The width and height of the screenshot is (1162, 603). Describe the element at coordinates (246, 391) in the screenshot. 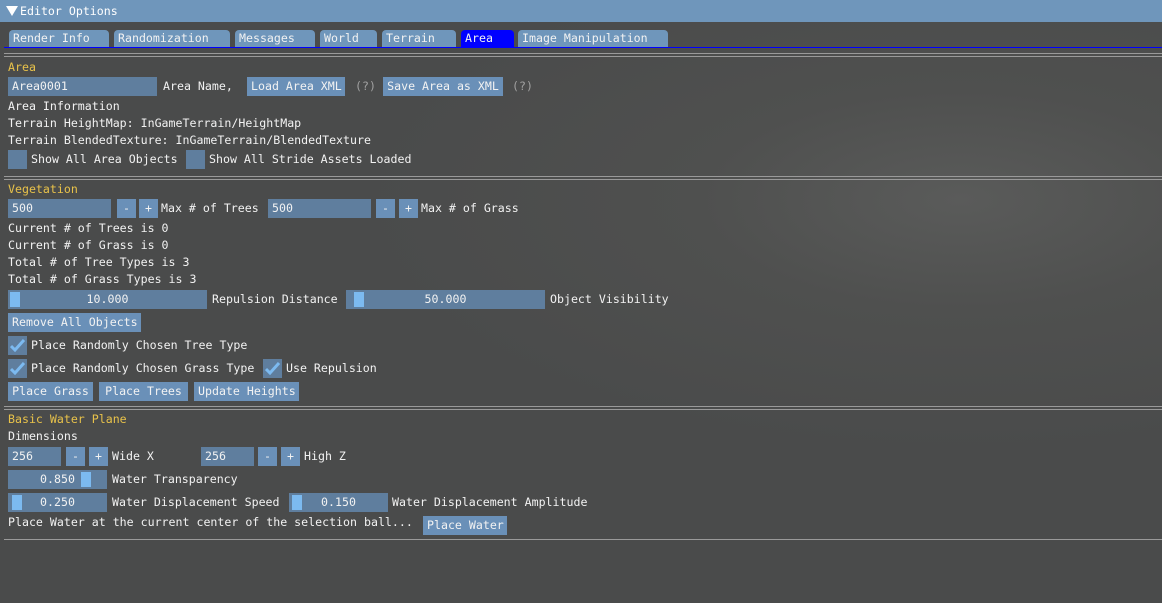

I see `update-heights-button: Update Heights` at that location.